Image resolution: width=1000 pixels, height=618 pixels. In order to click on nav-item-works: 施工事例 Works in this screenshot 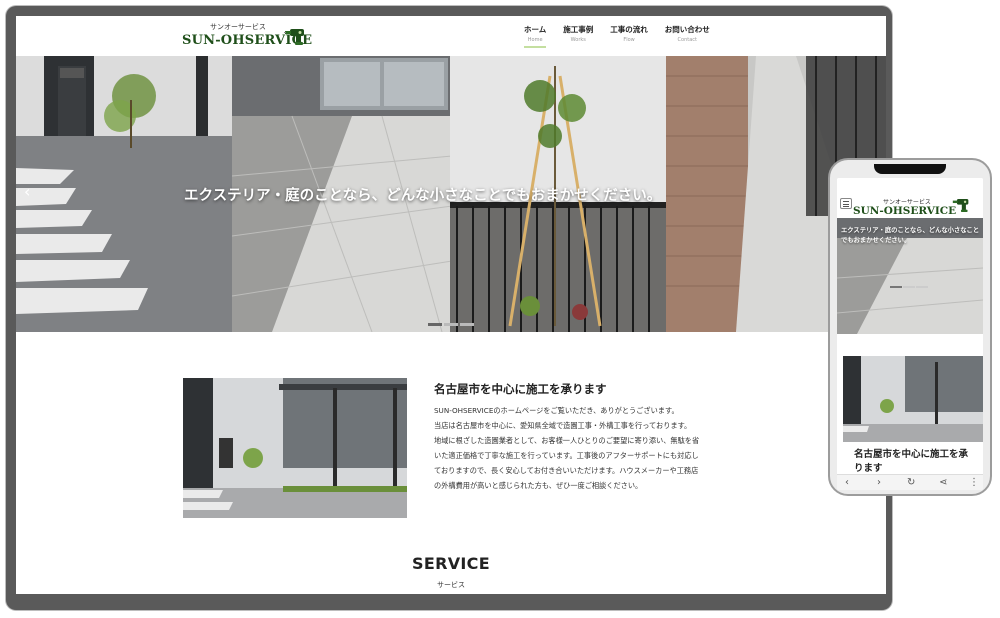, I will do `click(578, 36)`.